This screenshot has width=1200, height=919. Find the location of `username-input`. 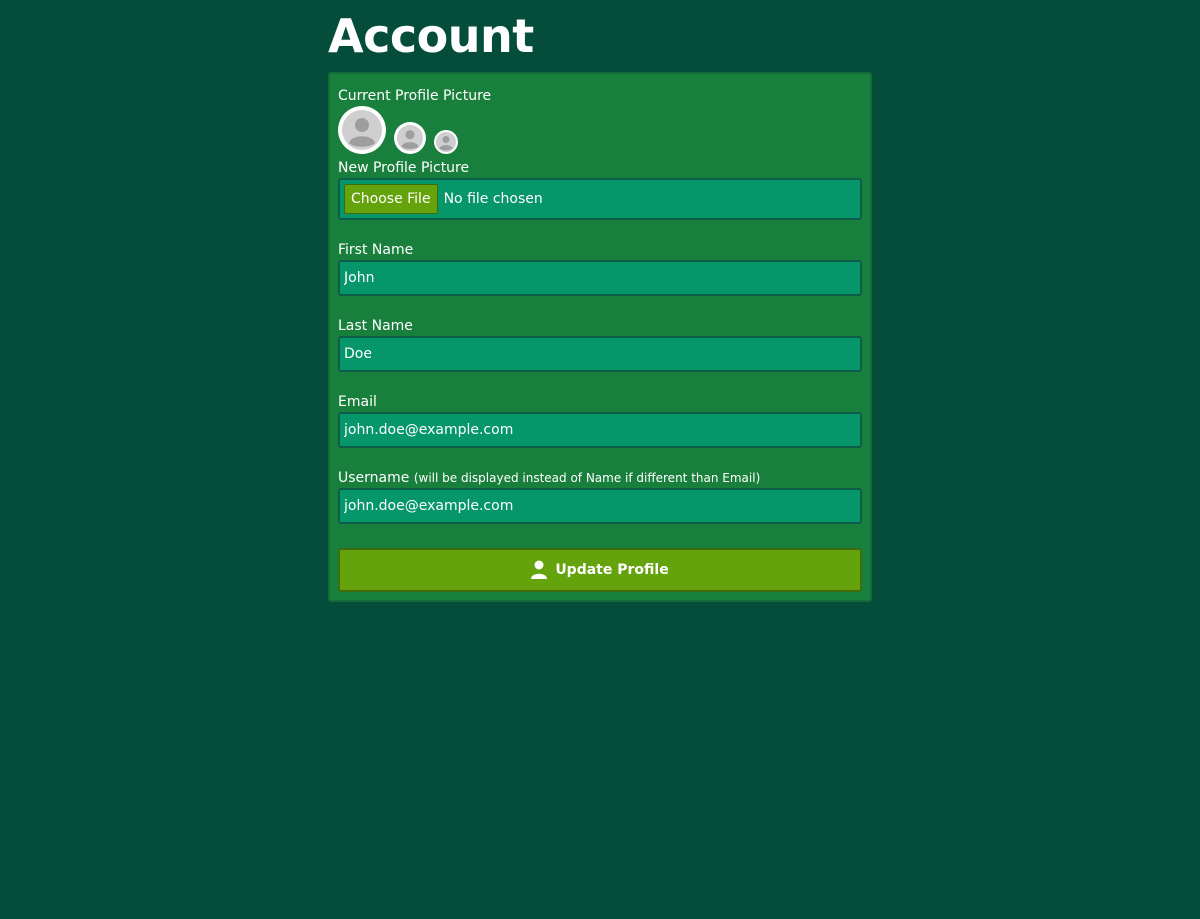

username-input is located at coordinates (600, 506).